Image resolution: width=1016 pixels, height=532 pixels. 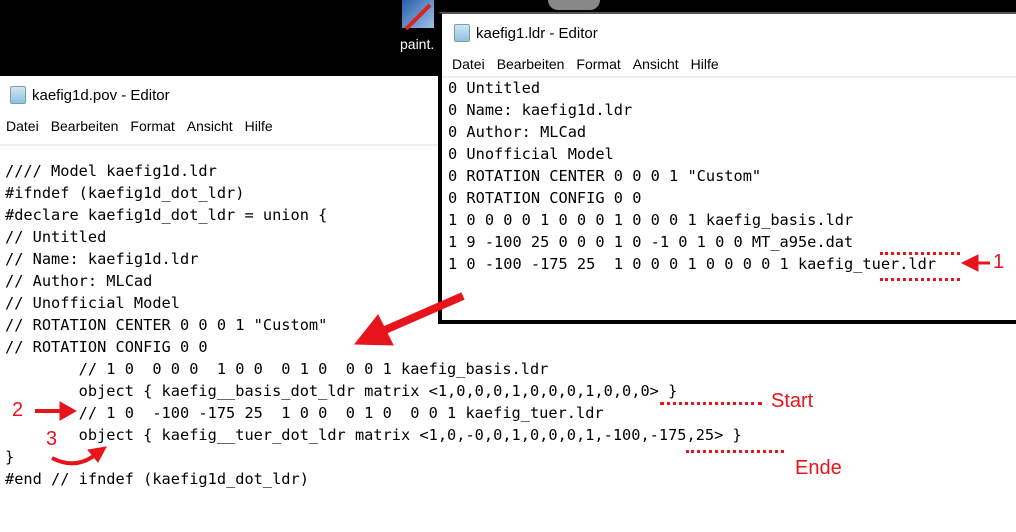 I want to click on marker-1: 1, so click(x=999, y=262).